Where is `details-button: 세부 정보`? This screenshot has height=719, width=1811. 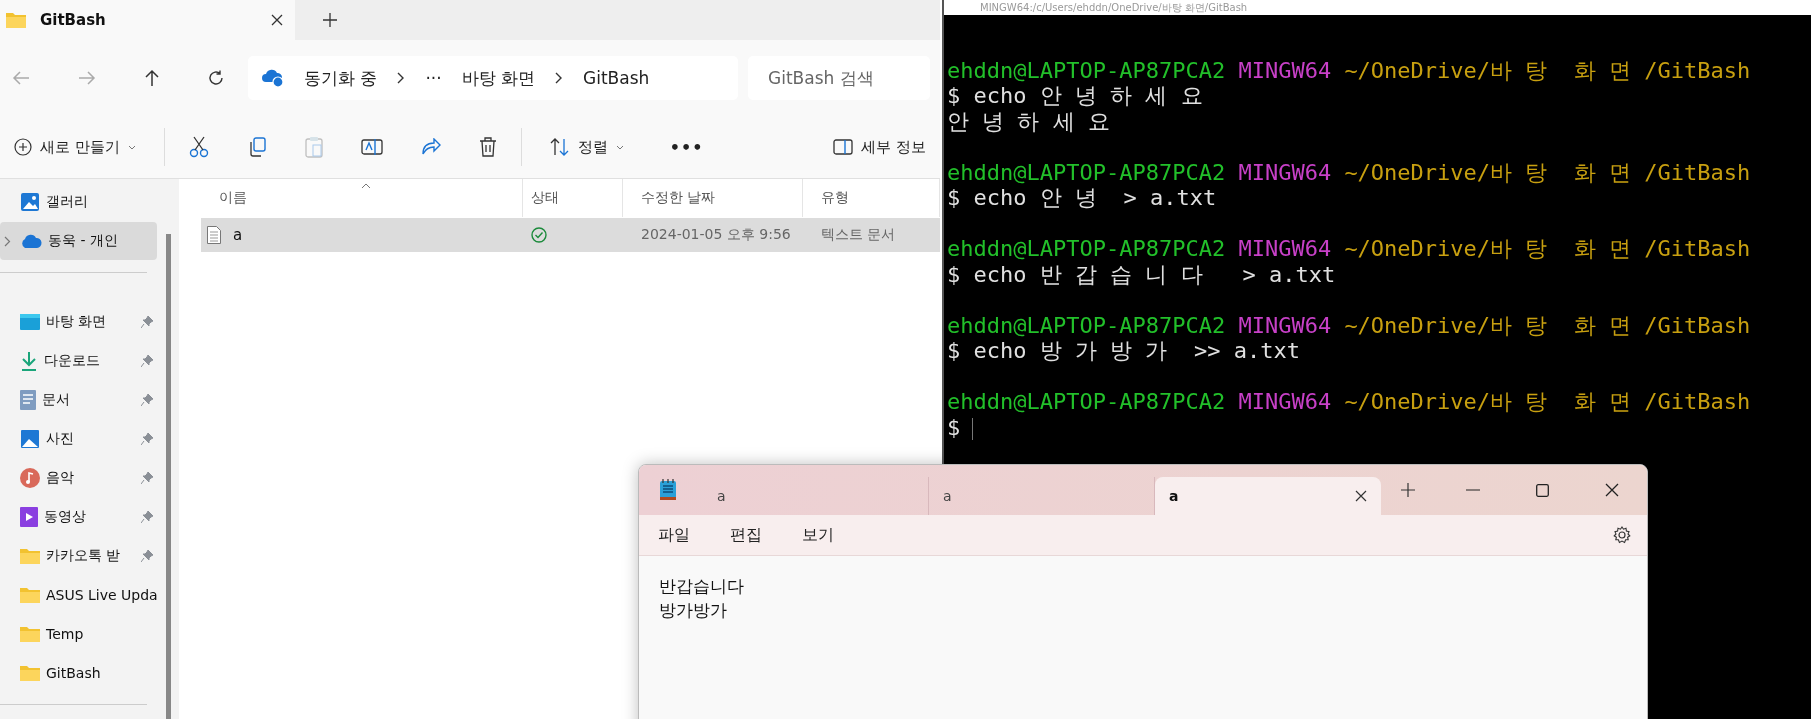
details-button: 세부 정보 is located at coordinates (879, 147).